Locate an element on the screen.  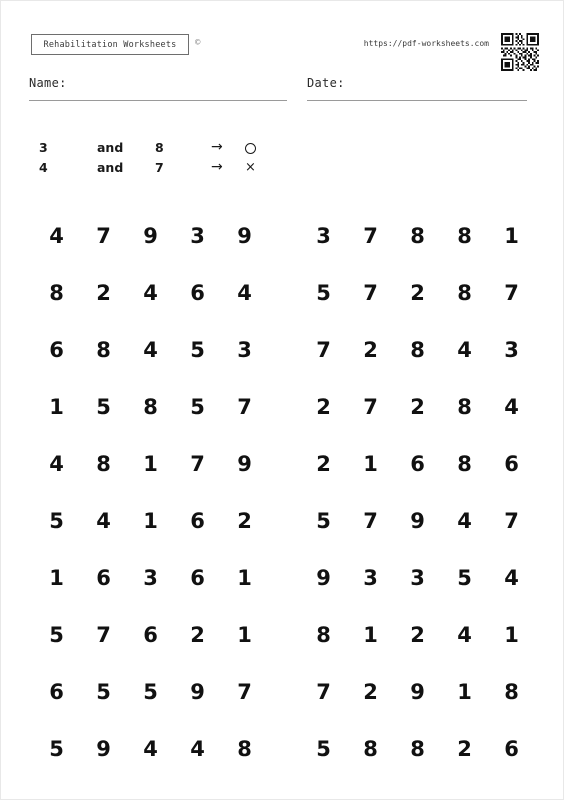
date-write-line is located at coordinates (417, 100).